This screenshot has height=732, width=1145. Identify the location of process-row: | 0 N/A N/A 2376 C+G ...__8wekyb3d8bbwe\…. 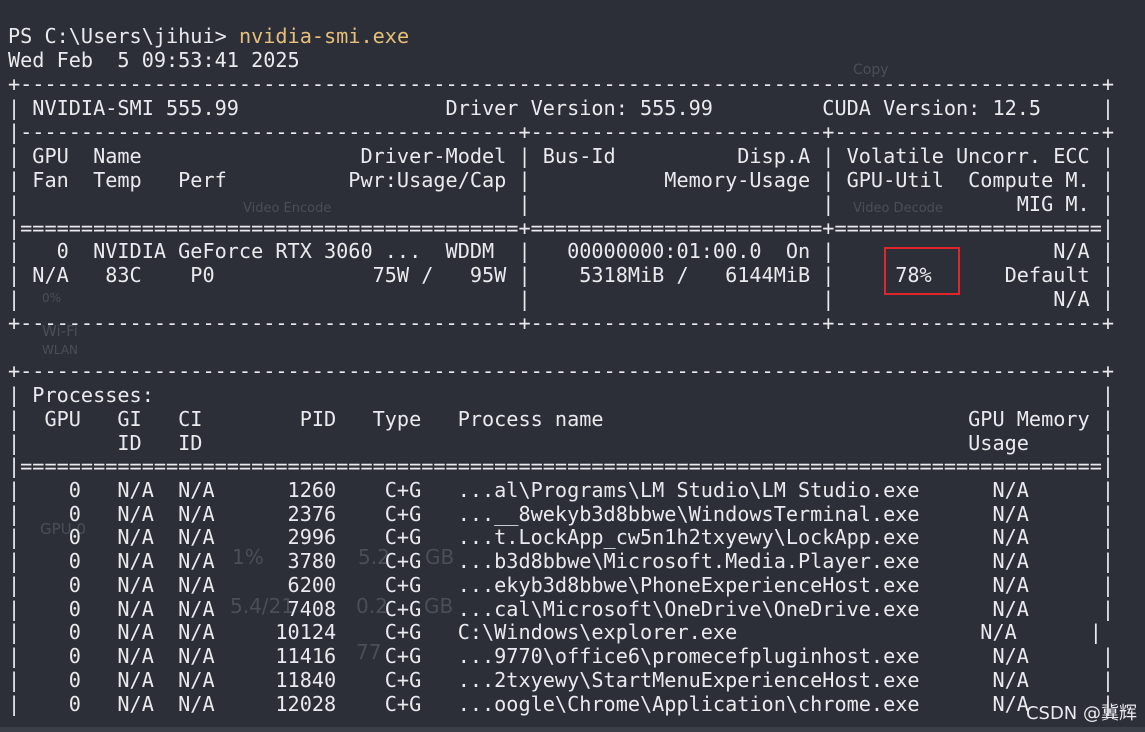
(561, 514).